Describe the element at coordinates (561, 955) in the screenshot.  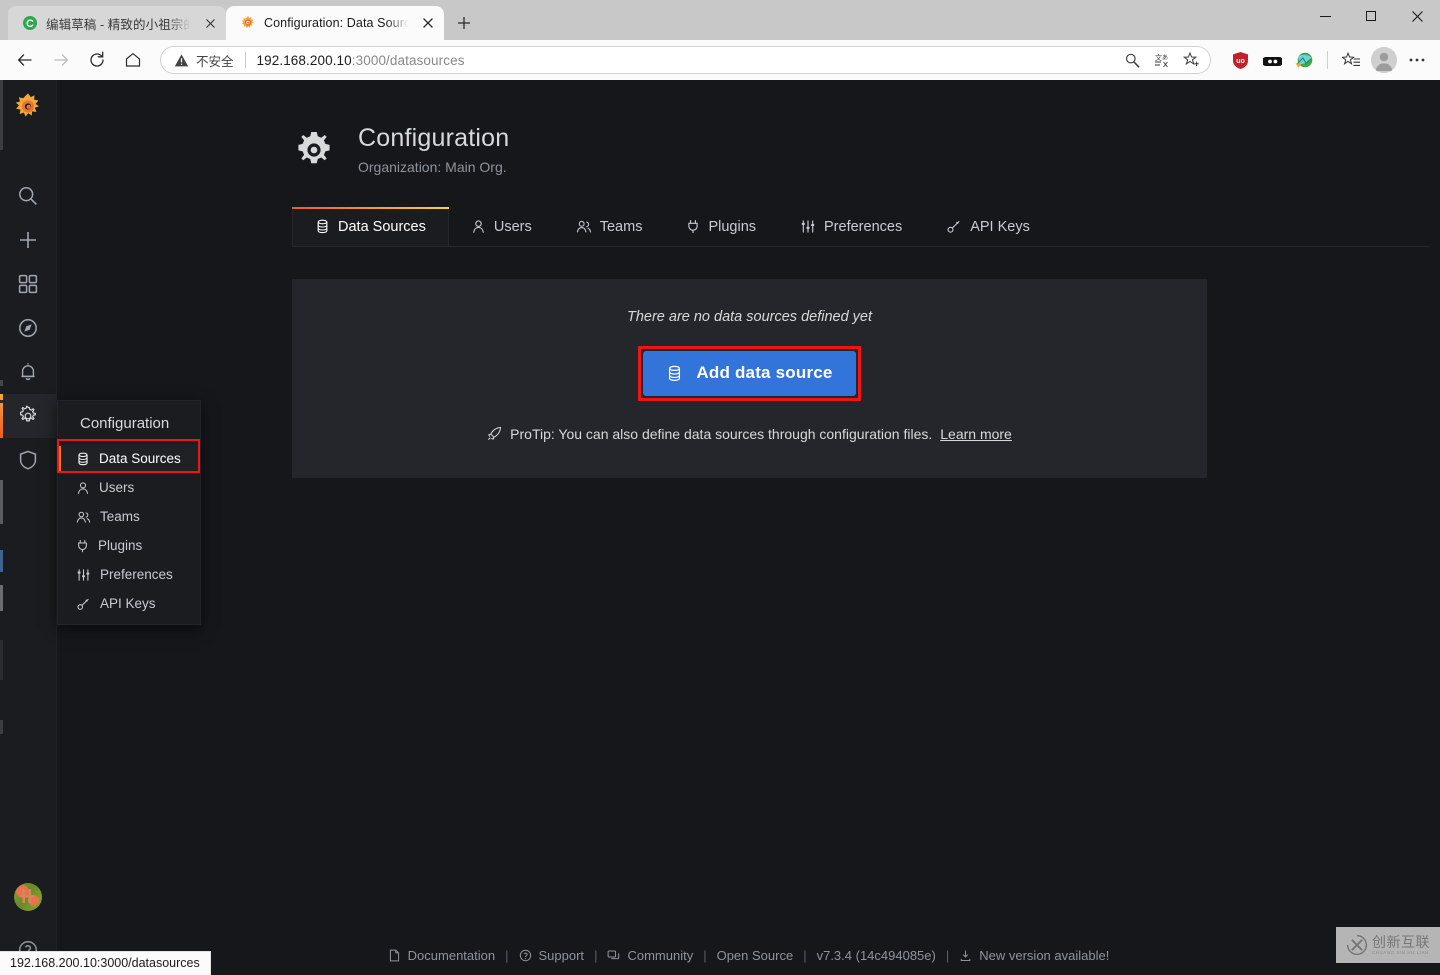
I see `footer-label: Support` at that location.